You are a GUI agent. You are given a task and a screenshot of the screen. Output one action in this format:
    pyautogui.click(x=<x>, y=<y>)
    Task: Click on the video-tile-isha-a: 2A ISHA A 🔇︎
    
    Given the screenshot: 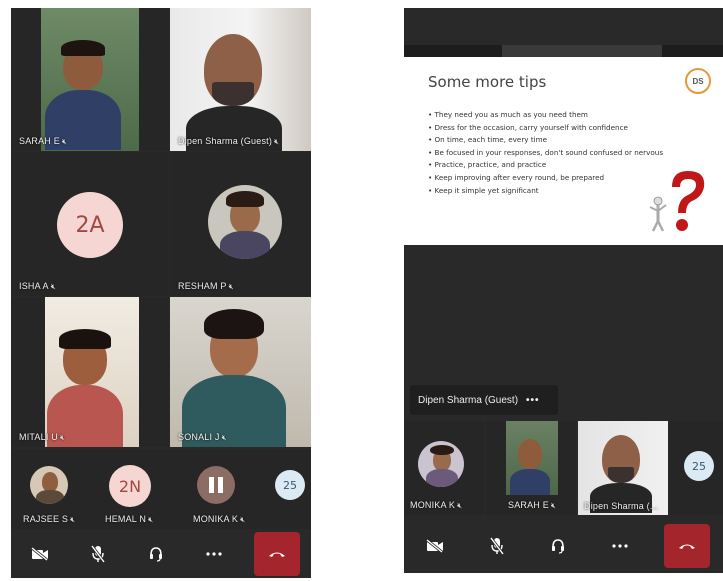 What is the action you would take?
    pyautogui.click(x=90, y=224)
    